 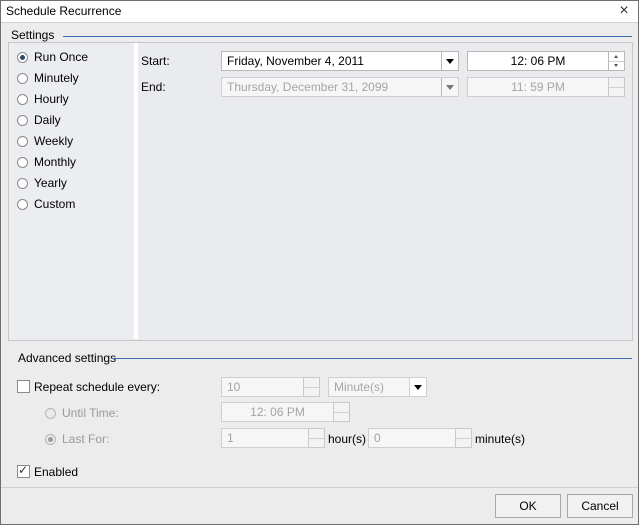 I want to click on radio-minutely: Minutely, so click(x=48, y=78).